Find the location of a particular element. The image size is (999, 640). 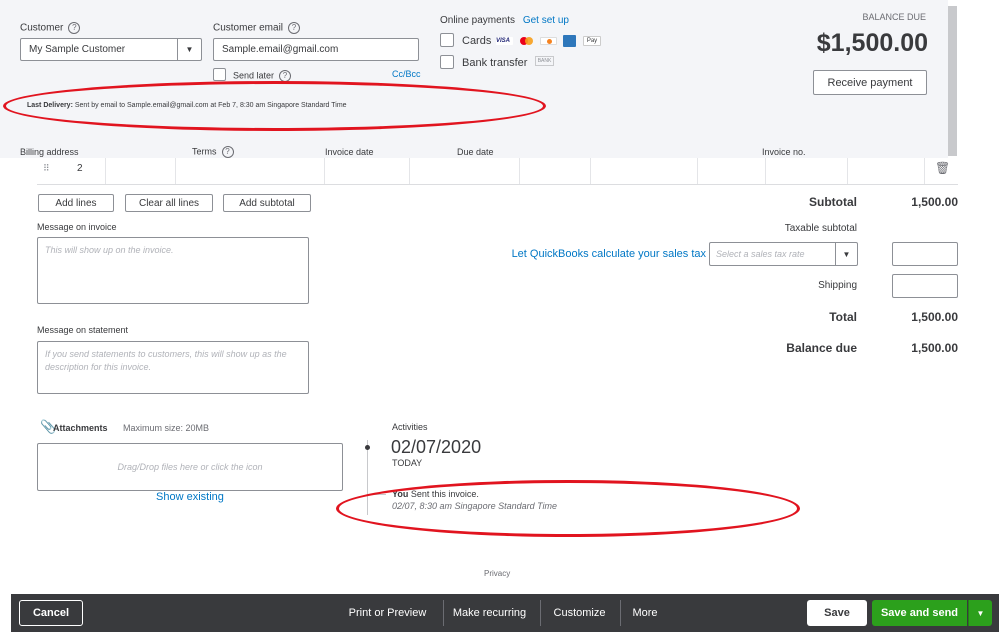

terms-label: Terms? is located at coordinates (213, 152).